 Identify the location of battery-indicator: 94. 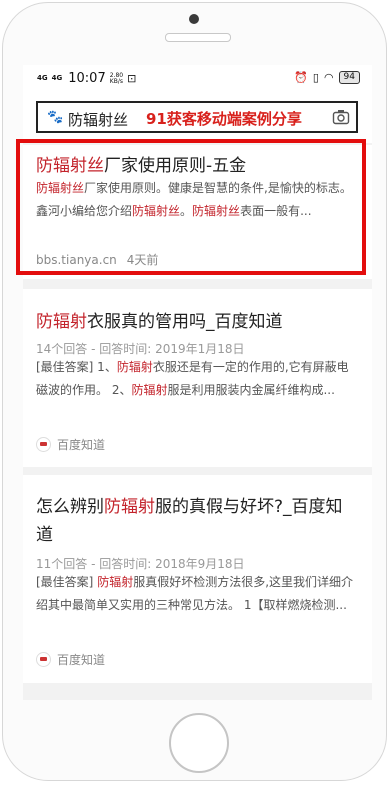
(349, 77).